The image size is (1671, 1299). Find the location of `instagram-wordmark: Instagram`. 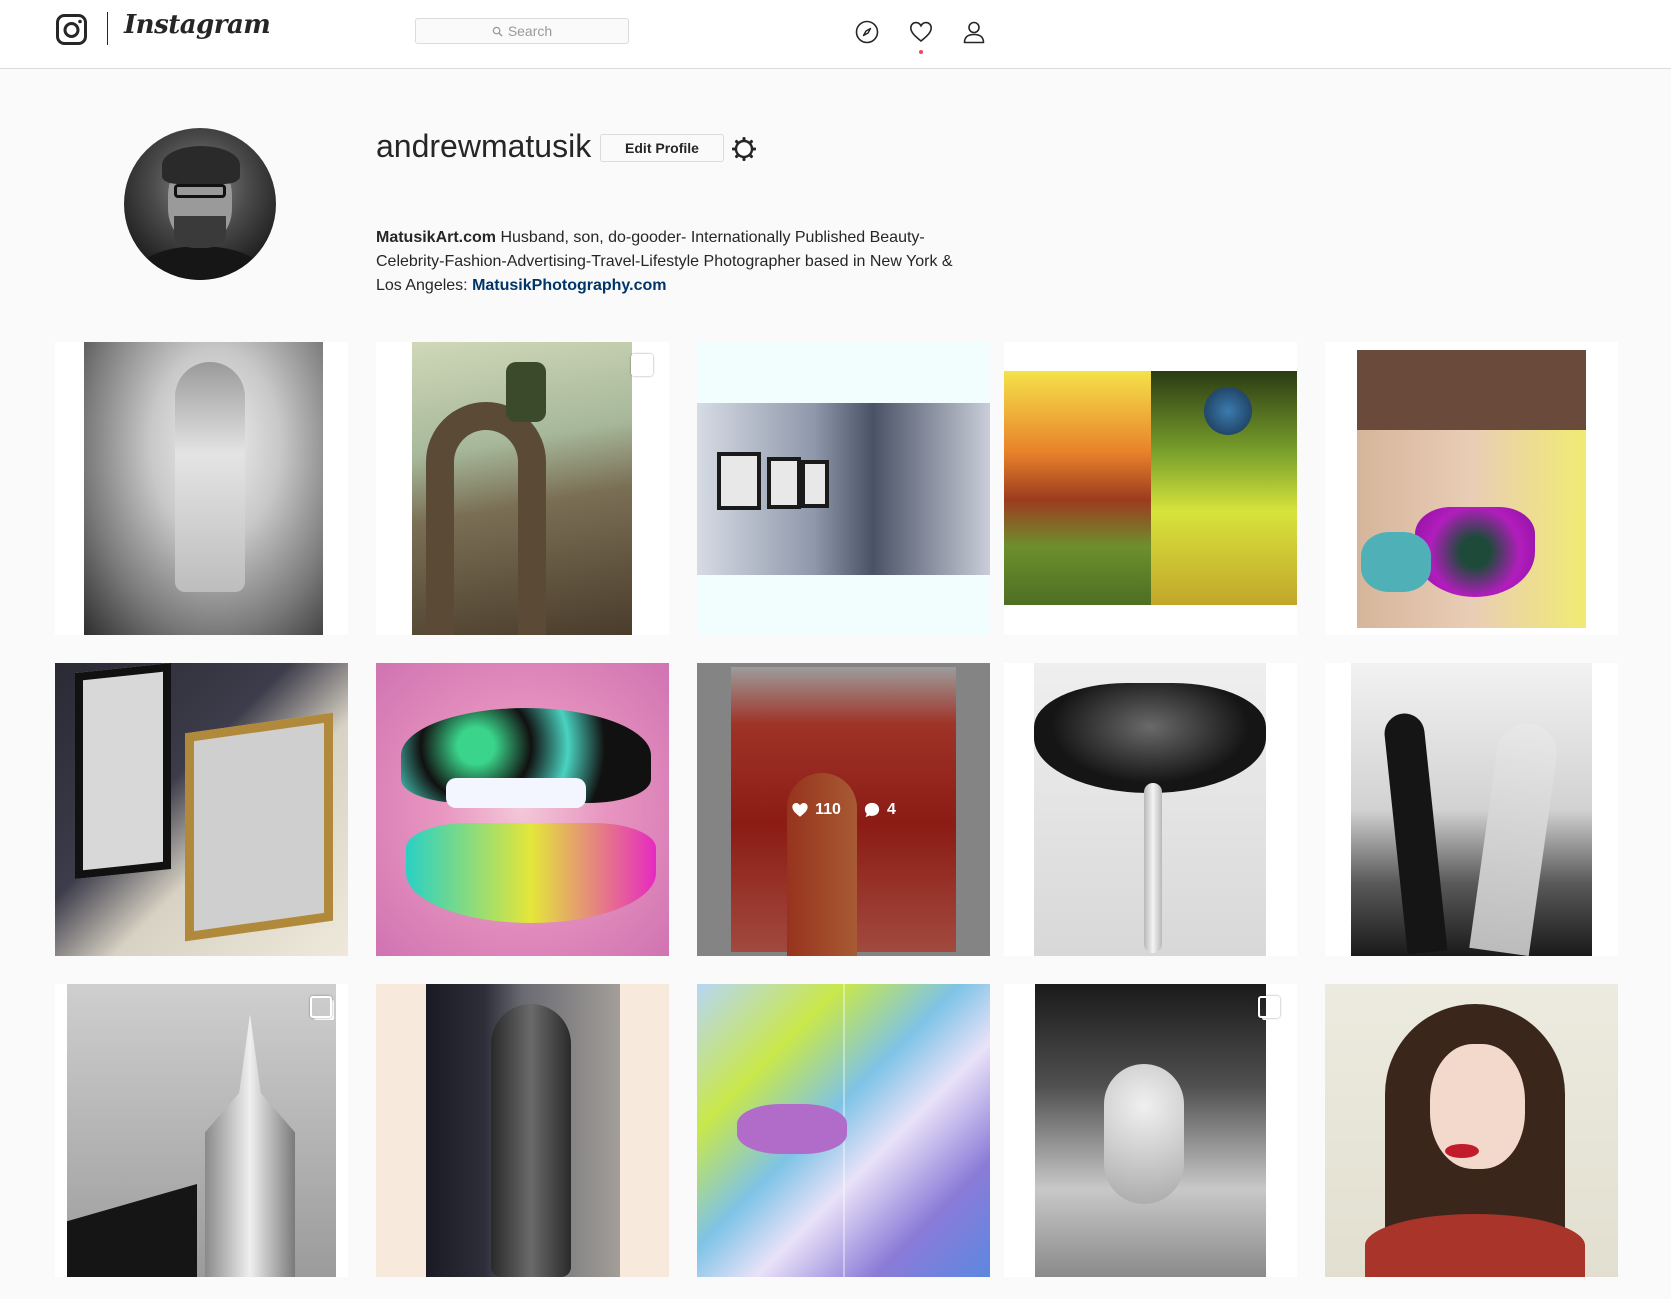

instagram-wordmark: Instagram is located at coordinates (197, 25).